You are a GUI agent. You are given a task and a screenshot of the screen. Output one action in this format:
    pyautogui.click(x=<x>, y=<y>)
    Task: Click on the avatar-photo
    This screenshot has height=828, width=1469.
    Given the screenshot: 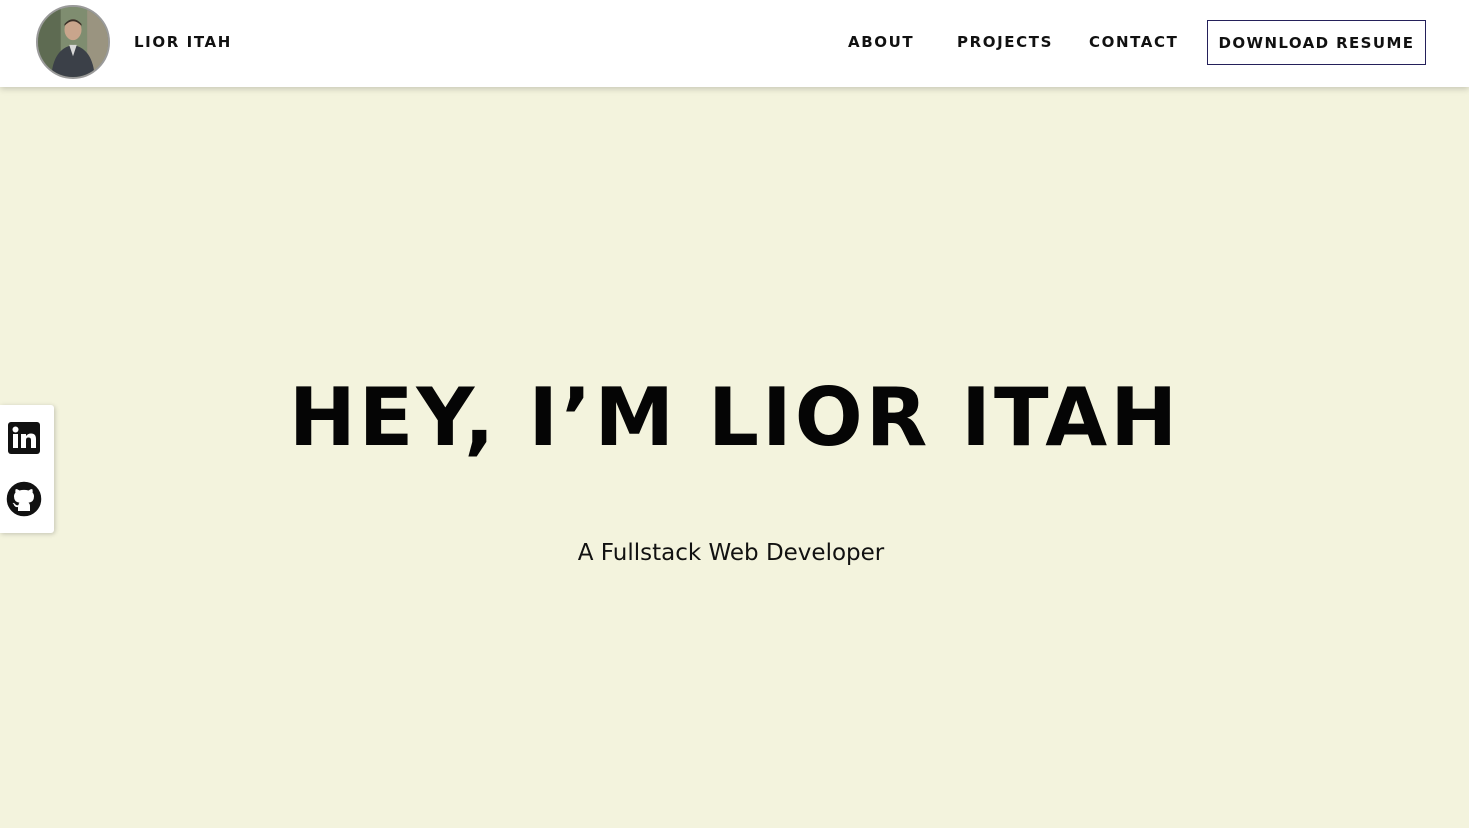 What is the action you would take?
    pyautogui.click(x=73, y=42)
    